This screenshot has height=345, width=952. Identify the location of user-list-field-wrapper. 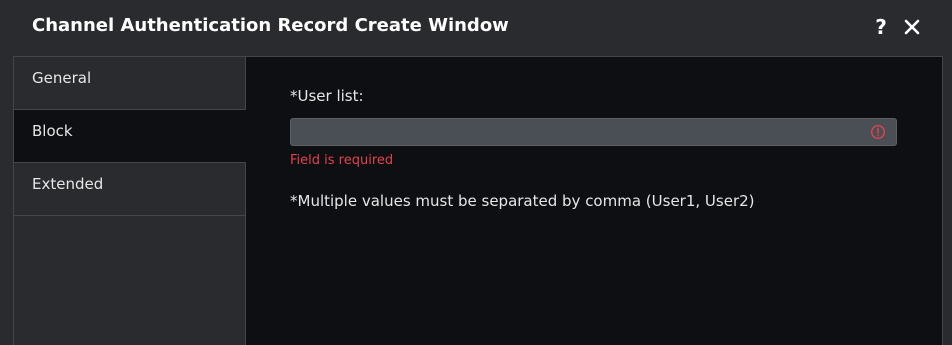
(593, 132).